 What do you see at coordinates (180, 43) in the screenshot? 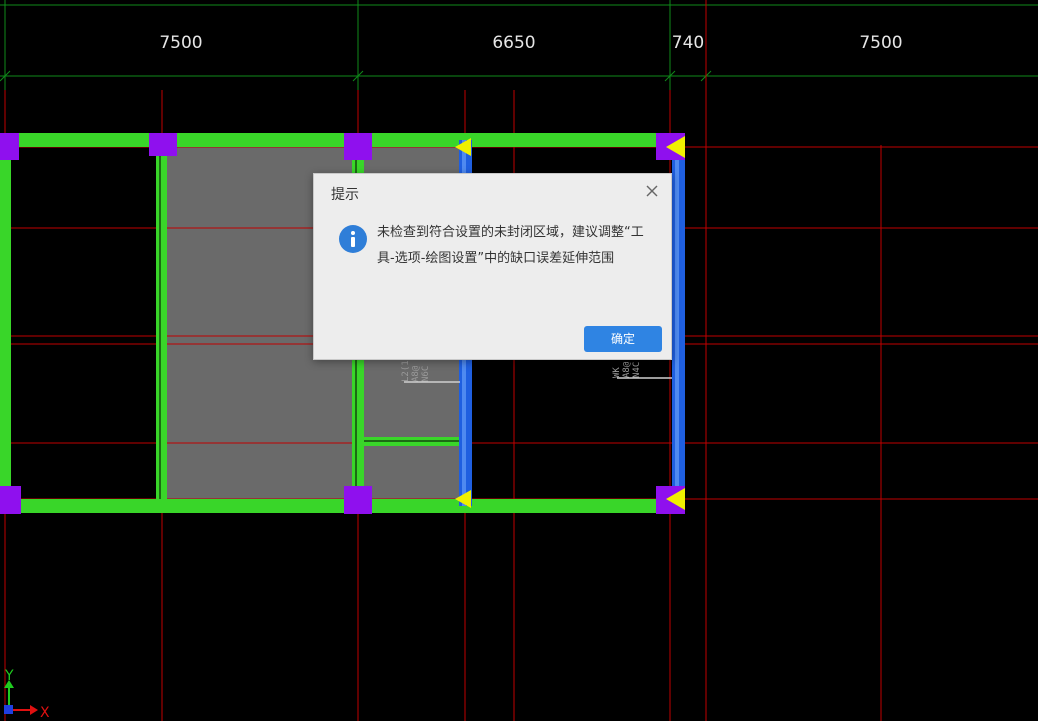
I see `dimension-label-1: 7500` at bounding box center [180, 43].